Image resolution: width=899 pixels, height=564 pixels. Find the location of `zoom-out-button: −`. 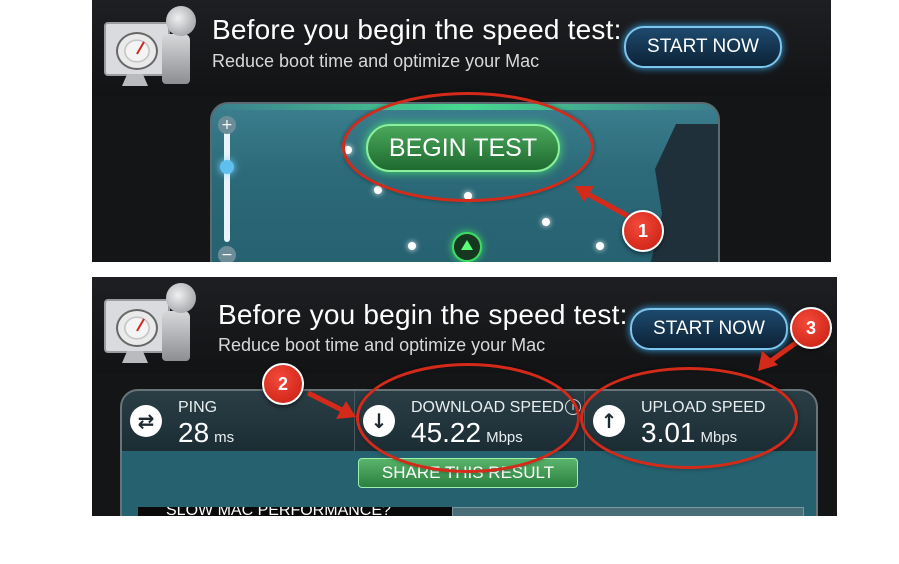

zoom-out-button: − is located at coordinates (227, 254).